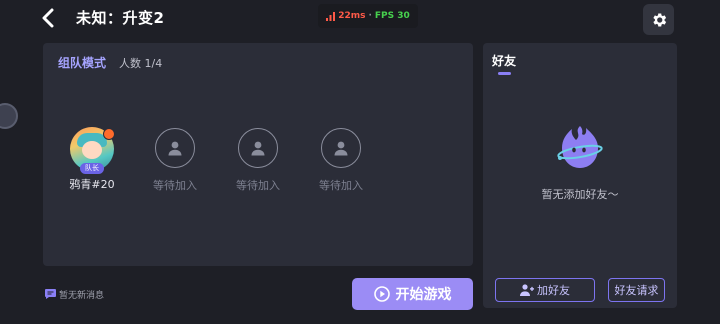  Describe the element at coordinates (120, 18) in the screenshot. I see `page-title: 未知：升变2` at that location.